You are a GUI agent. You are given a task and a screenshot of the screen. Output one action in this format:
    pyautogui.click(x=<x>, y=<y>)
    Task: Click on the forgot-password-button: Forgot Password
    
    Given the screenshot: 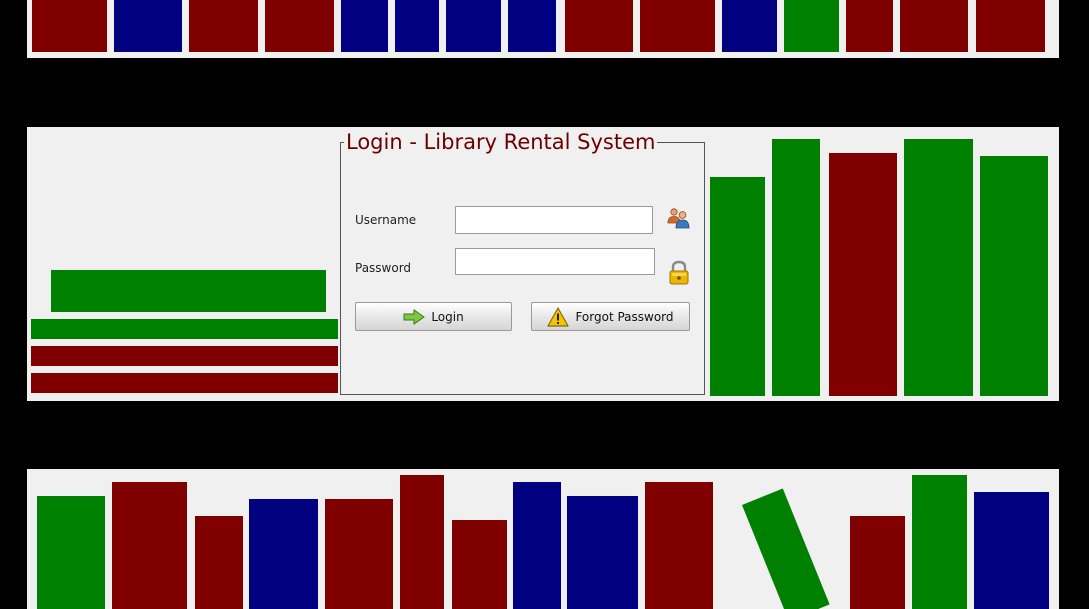 What is the action you would take?
    pyautogui.click(x=610, y=316)
    